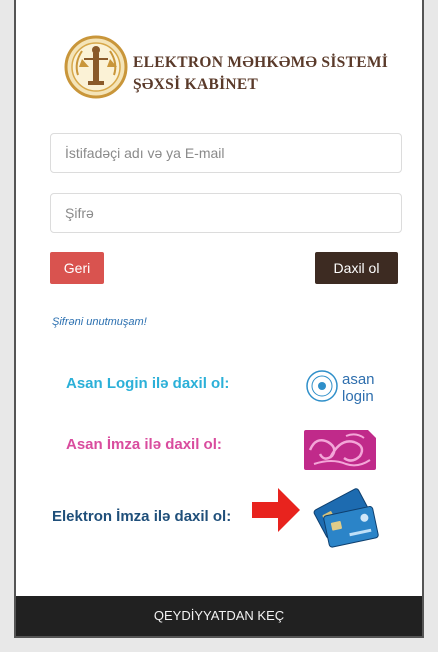 The image size is (438, 652). I want to click on asan-imza-label: Asan İmza ilə daxil ol:, so click(144, 444).